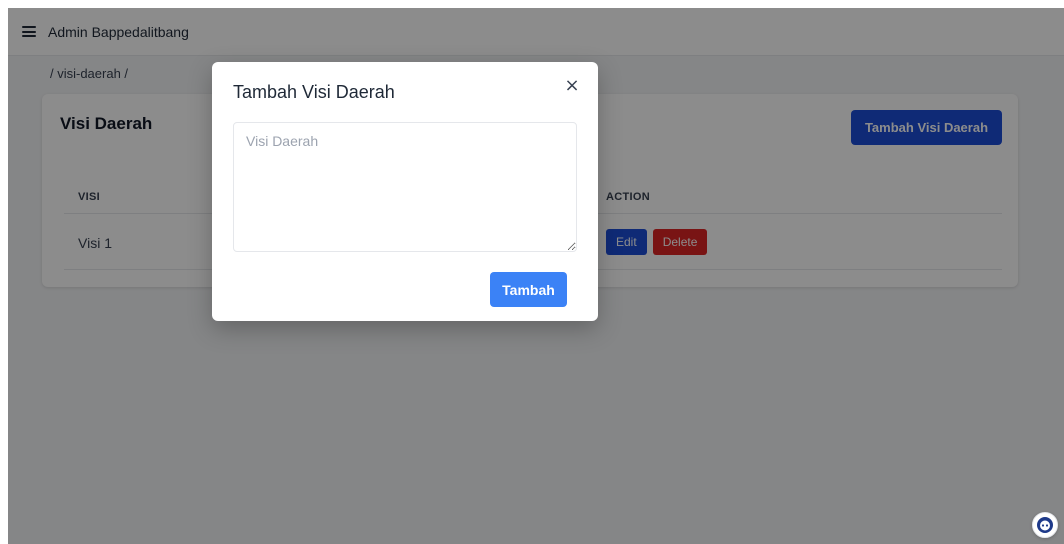 The width and height of the screenshot is (1064, 544). I want to click on modal-title: Tambah Visi Daerah, so click(314, 92).